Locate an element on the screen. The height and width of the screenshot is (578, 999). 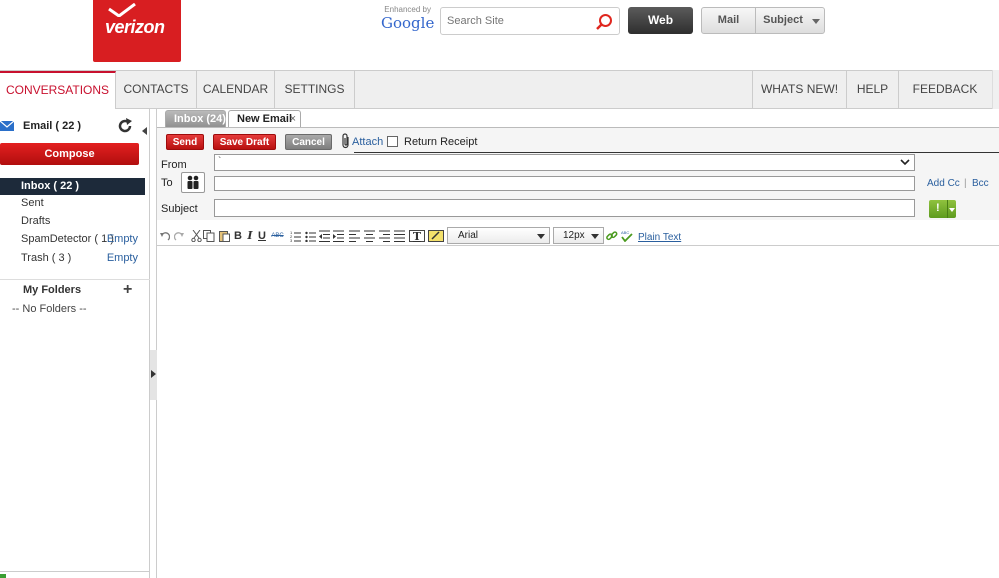
email-header: Email ( 22 ) is located at coordinates (75, 126).